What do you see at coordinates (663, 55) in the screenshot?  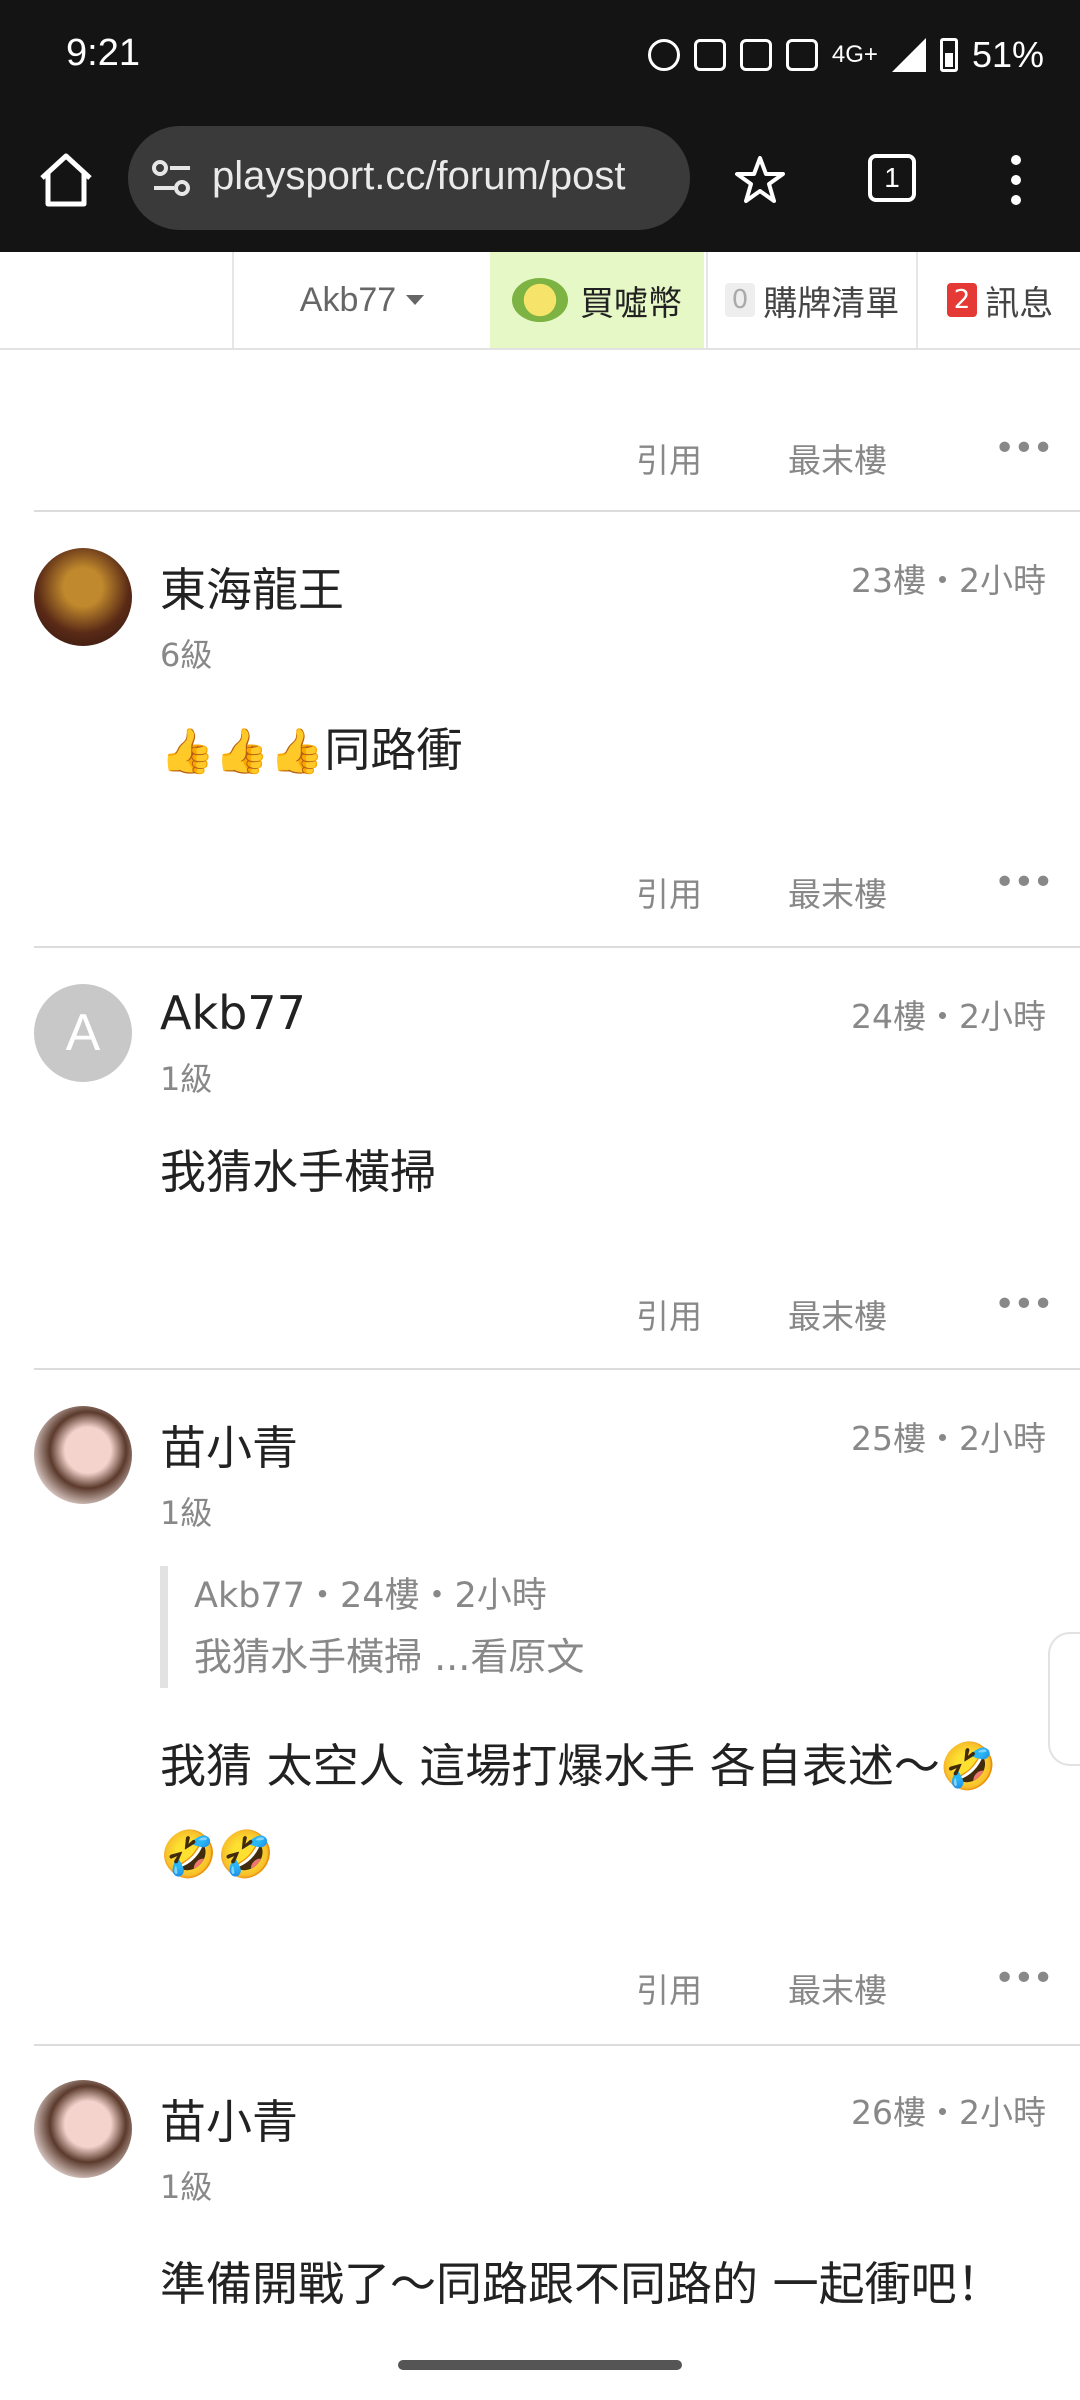 I see `alarm-icon` at bounding box center [663, 55].